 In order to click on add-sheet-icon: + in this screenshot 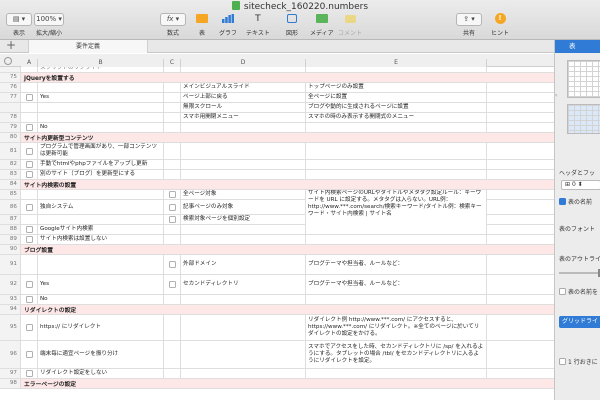, I will do `click(11, 45)`.